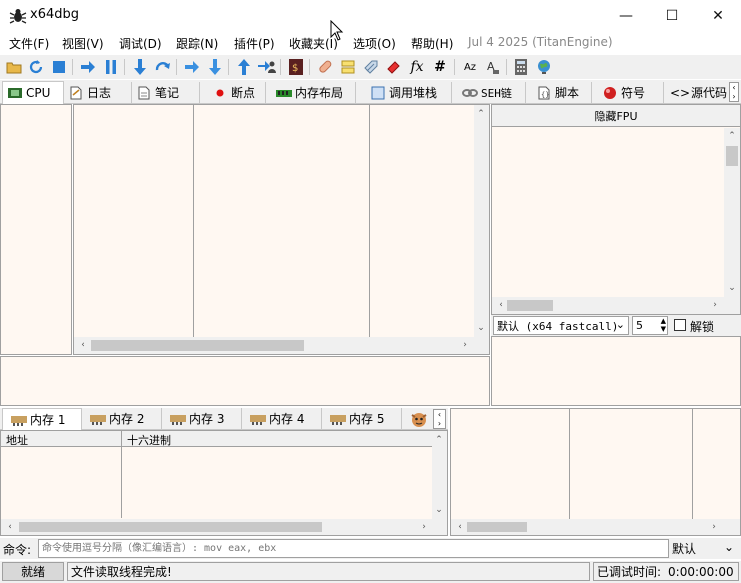 Image resolution: width=741 pixels, height=583 pixels. Describe the element at coordinates (417, 67) in the screenshot. I see `functions-icon: fx` at that location.